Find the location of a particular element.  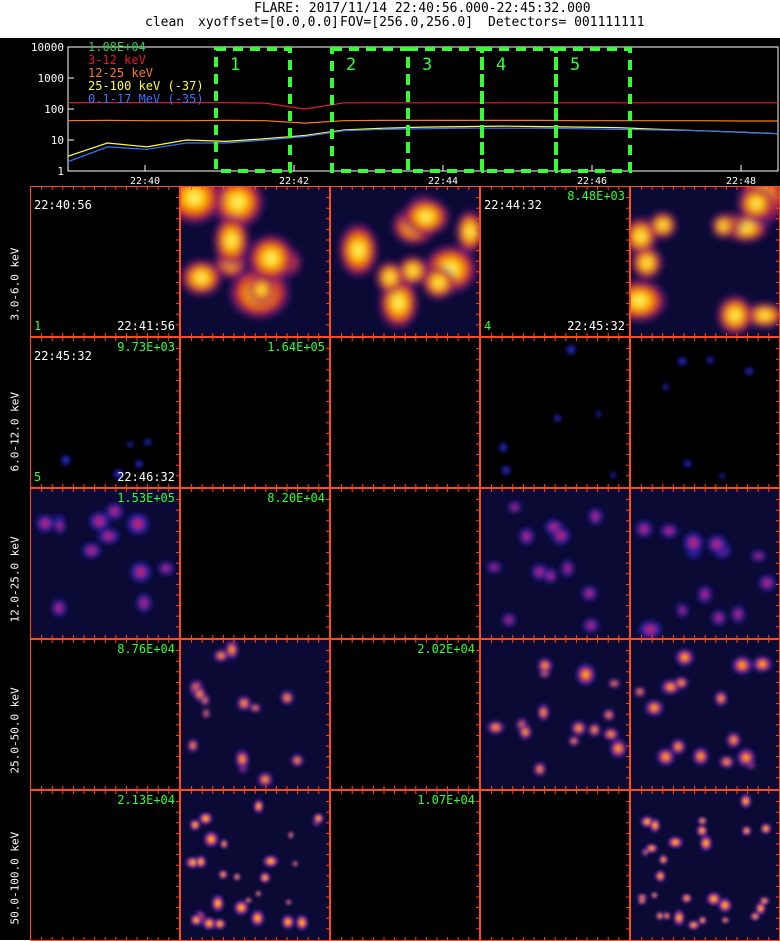

panel-label-tr: 9.73E+03 is located at coordinates (146, 347).